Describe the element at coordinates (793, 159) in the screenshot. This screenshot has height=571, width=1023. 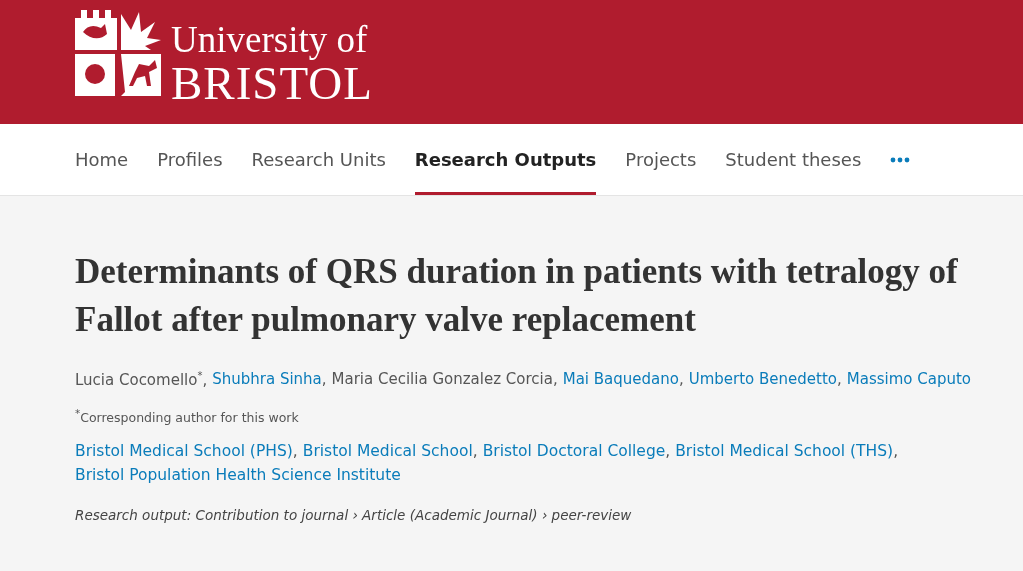
I see `nav-tab: Student theses` at that location.